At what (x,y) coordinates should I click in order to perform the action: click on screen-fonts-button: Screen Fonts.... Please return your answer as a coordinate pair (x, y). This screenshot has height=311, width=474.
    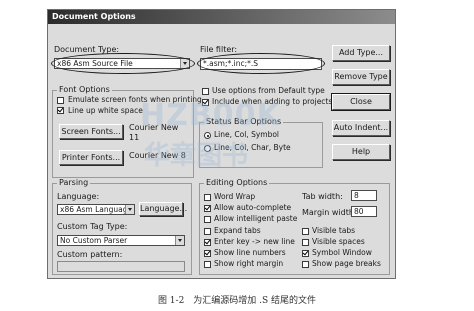
    Looking at the image, I should click on (91, 131).